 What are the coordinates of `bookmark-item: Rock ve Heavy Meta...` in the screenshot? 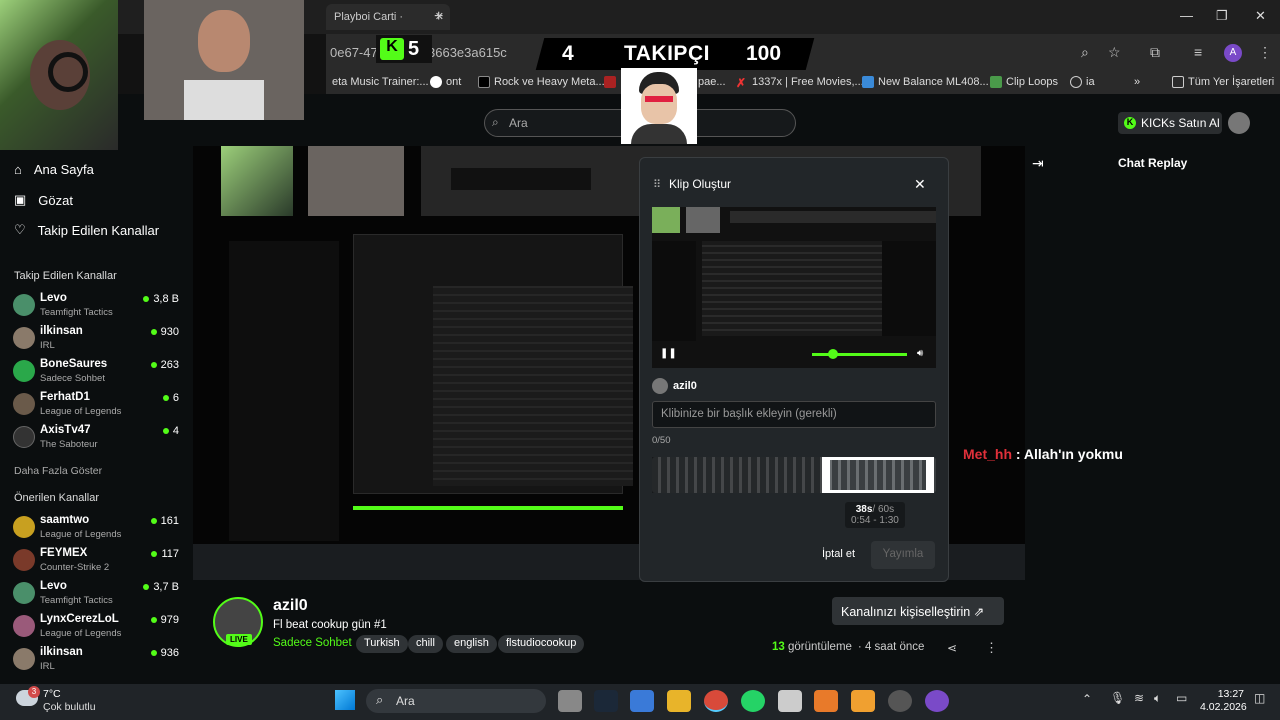 It's located at (541, 82).